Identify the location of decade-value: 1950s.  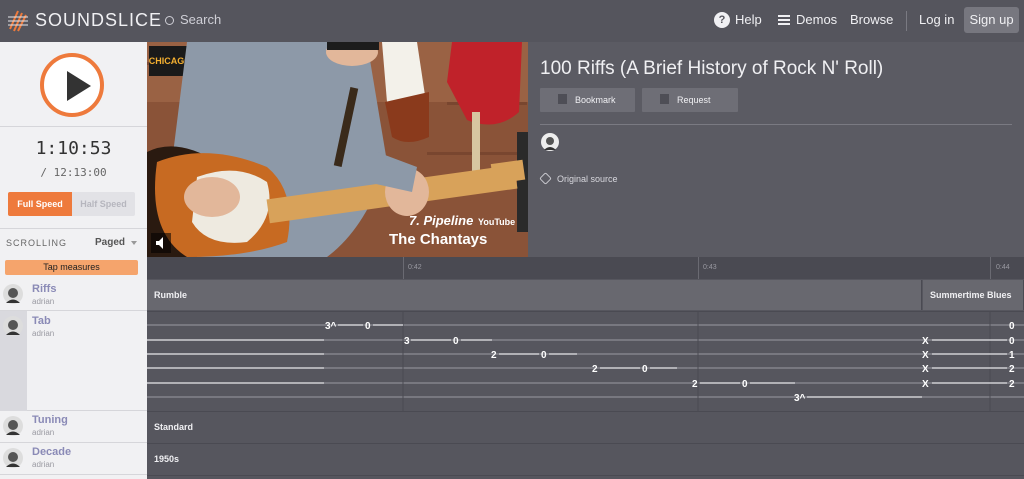
(166, 459).